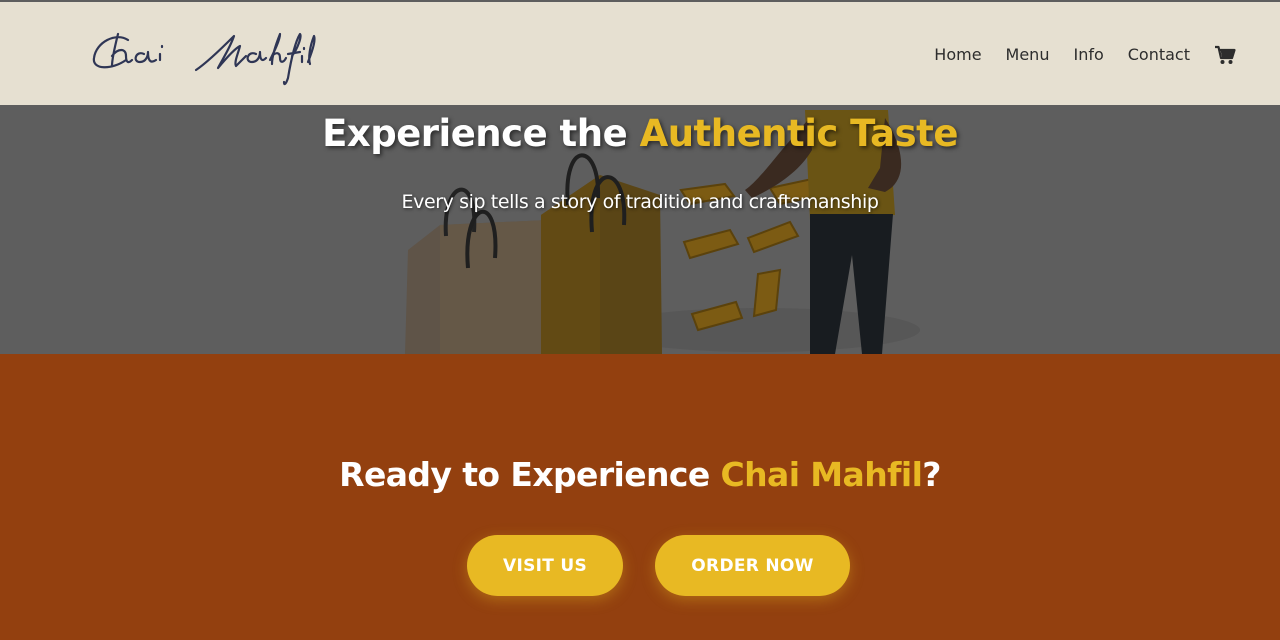 The image size is (1280, 640). I want to click on brand-logo, so click(204, 55).